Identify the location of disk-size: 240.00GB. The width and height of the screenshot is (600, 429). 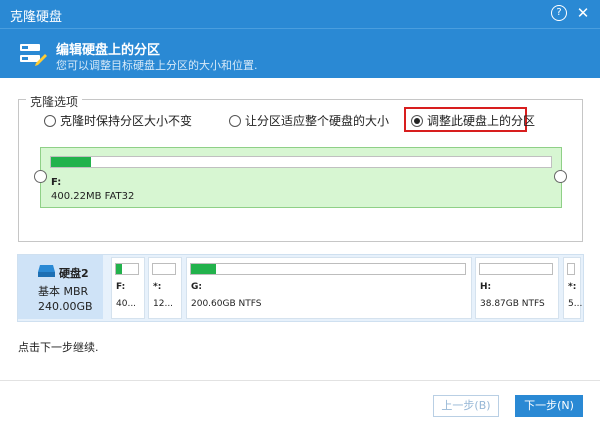
(65, 306).